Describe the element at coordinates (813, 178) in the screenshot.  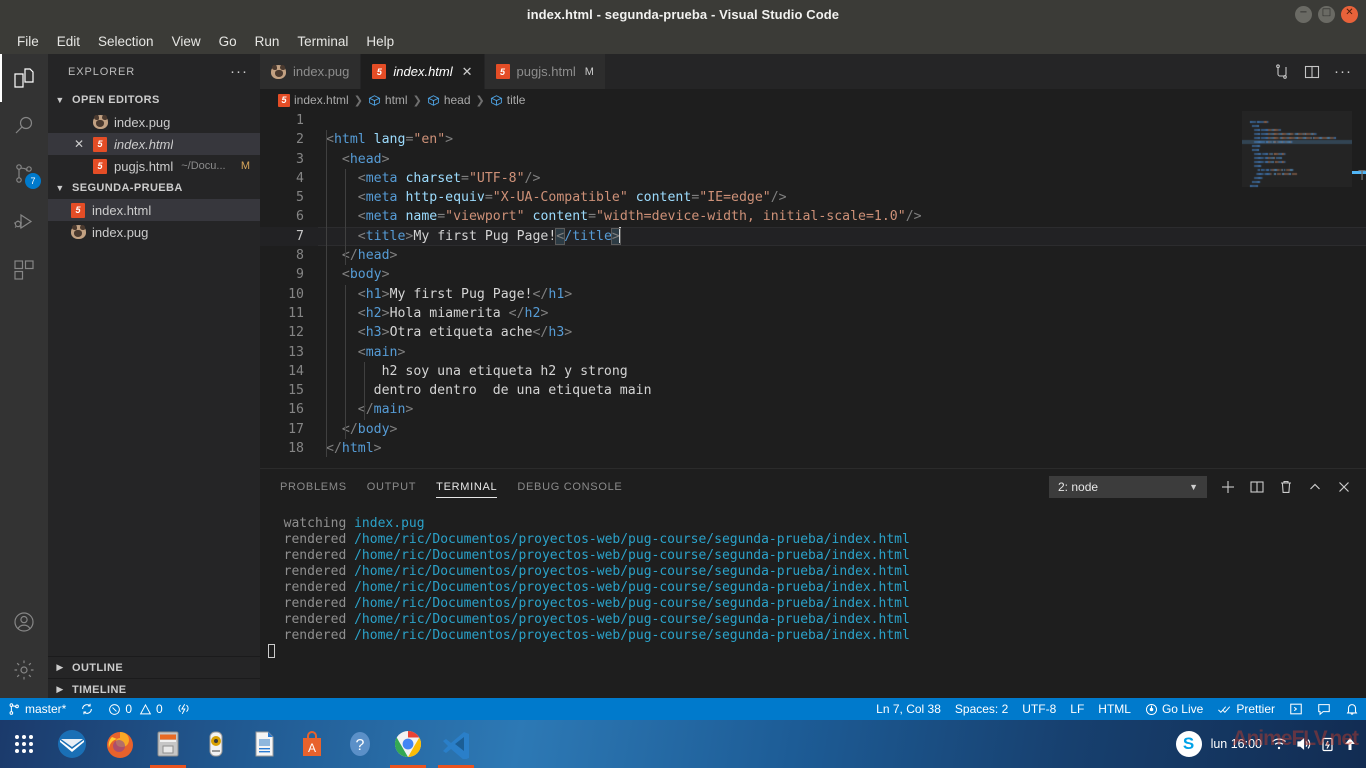
I see `code-line: 4 <meta charset="UTF-8"/>` at that location.